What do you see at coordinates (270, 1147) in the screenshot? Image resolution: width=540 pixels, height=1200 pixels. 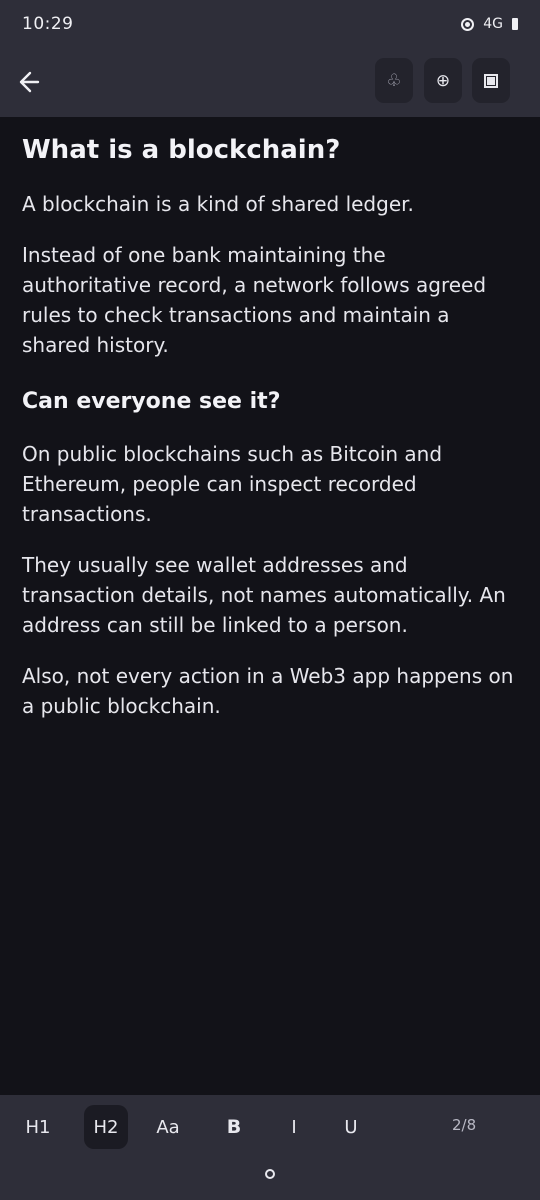 I see `format-toolbar: H1 H2 Aa B I U 2/8` at bounding box center [270, 1147].